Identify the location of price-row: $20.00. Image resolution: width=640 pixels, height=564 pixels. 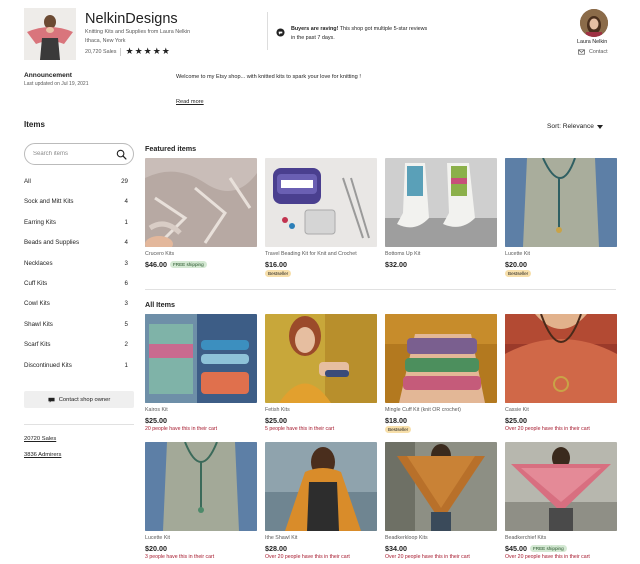
(516, 264).